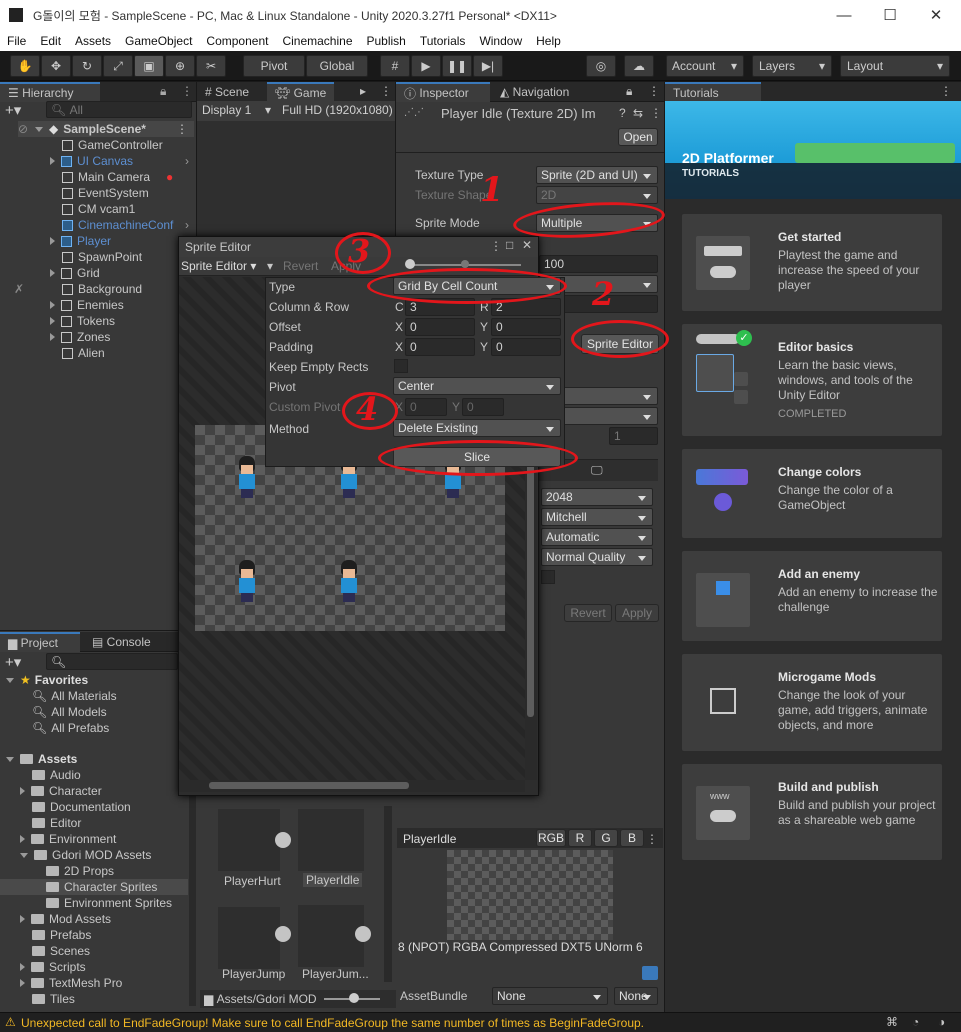 Image resolution: width=961 pixels, height=1032 pixels. I want to click on help-icon: ?, so click(622, 113).